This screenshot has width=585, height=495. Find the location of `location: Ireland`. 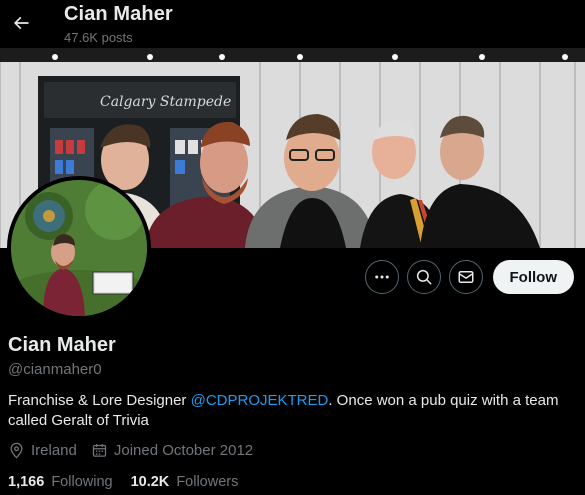

location: Ireland is located at coordinates (42, 450).